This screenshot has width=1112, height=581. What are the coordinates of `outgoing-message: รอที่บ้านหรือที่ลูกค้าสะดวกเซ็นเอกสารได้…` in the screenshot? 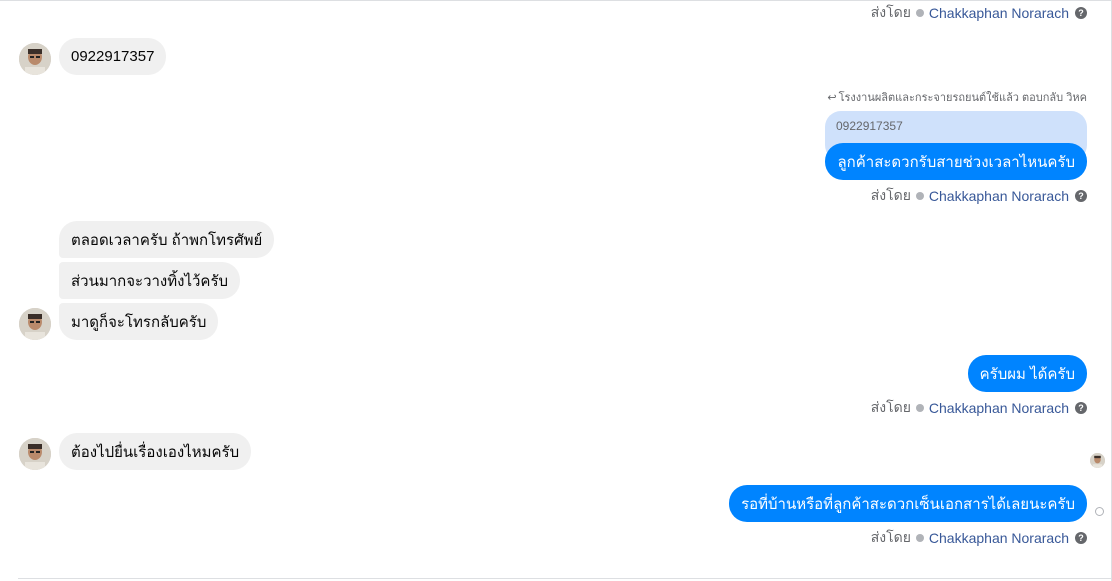 It's located at (908, 503).